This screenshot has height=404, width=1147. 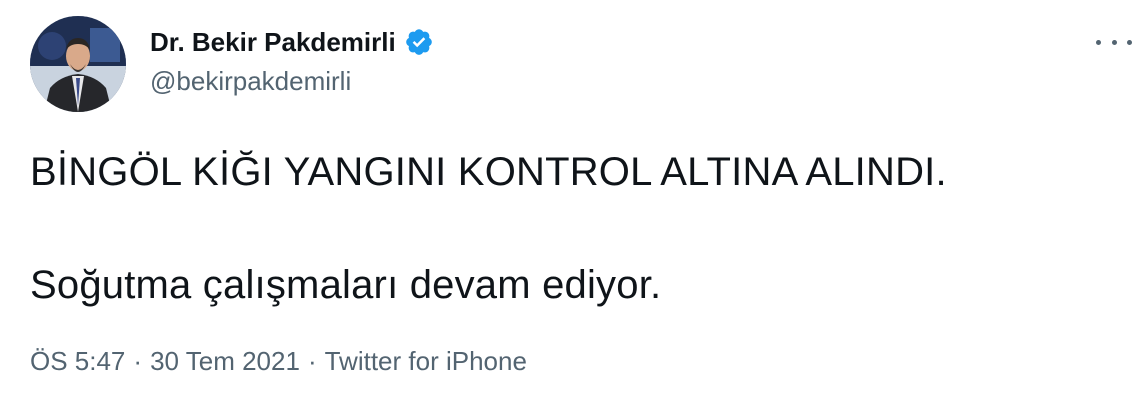 What do you see at coordinates (292, 81) in the screenshot?
I see `handle: @bekirpakdemirli` at bounding box center [292, 81].